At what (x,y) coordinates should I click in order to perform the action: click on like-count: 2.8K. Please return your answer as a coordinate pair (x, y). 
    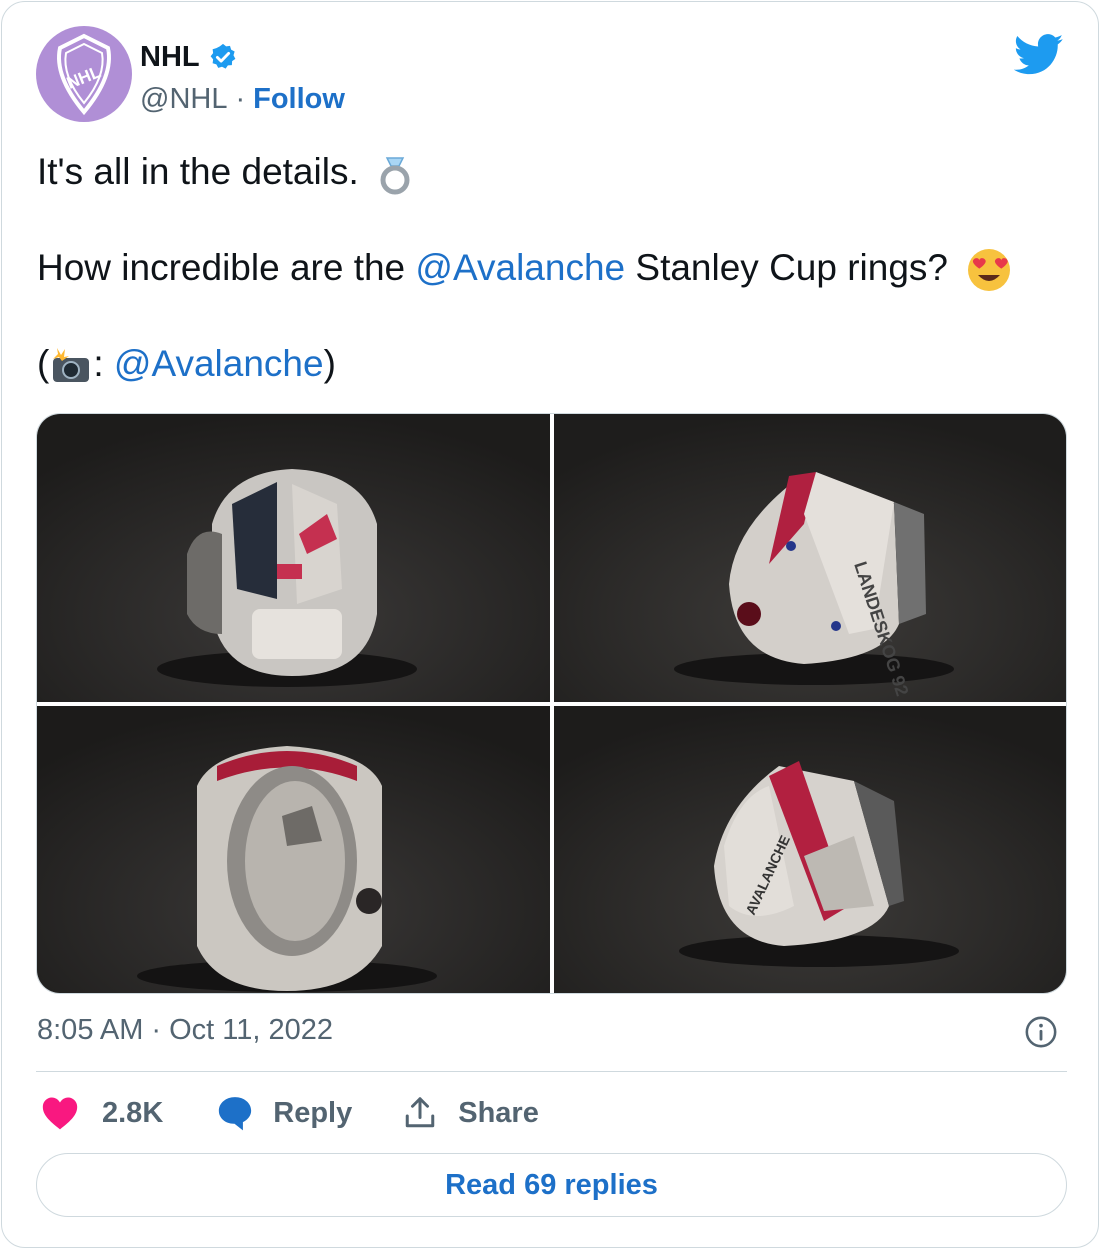
    Looking at the image, I should click on (133, 1112).